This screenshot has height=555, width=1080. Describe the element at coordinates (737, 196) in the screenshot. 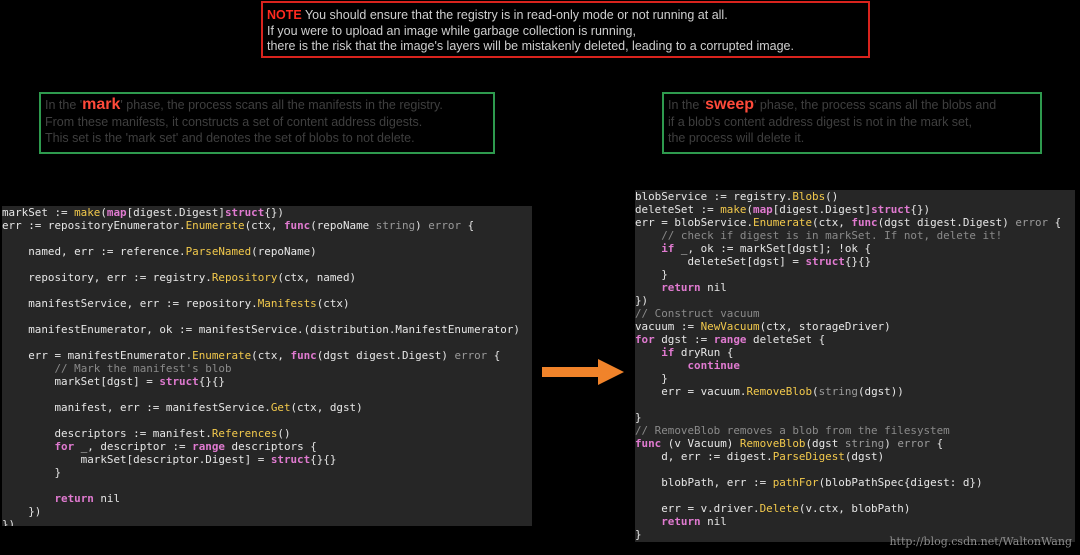

I see `sweep-code-line: blobService := registry.Blobs()` at that location.